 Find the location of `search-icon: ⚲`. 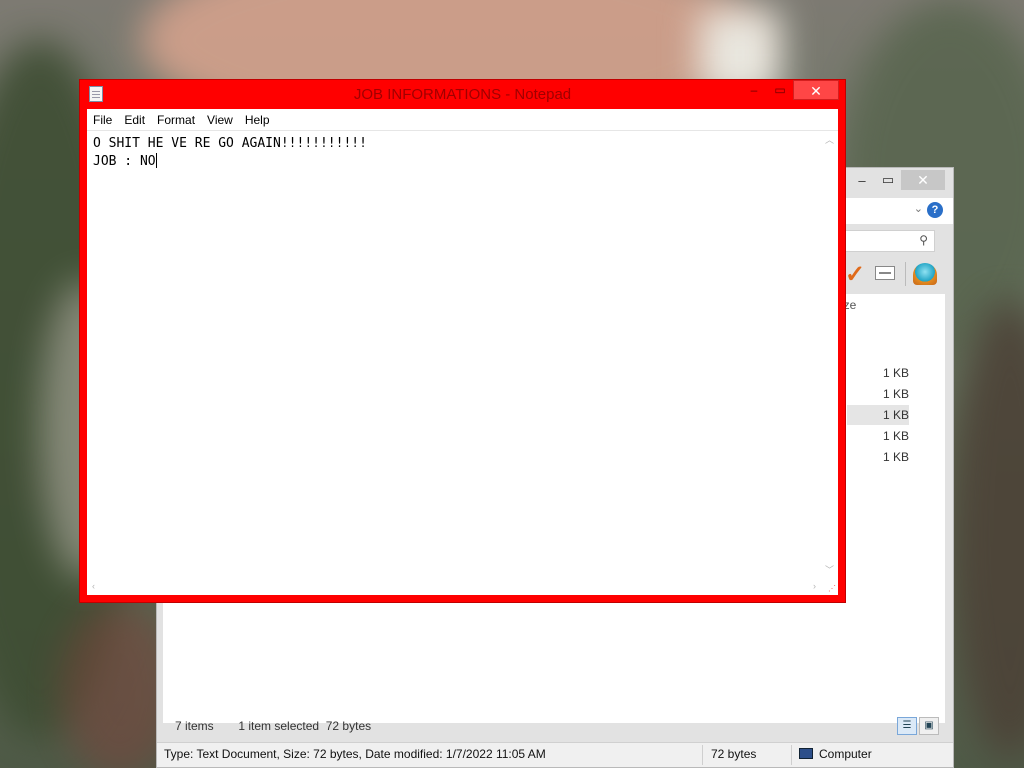

search-icon: ⚲ is located at coordinates (923, 240).